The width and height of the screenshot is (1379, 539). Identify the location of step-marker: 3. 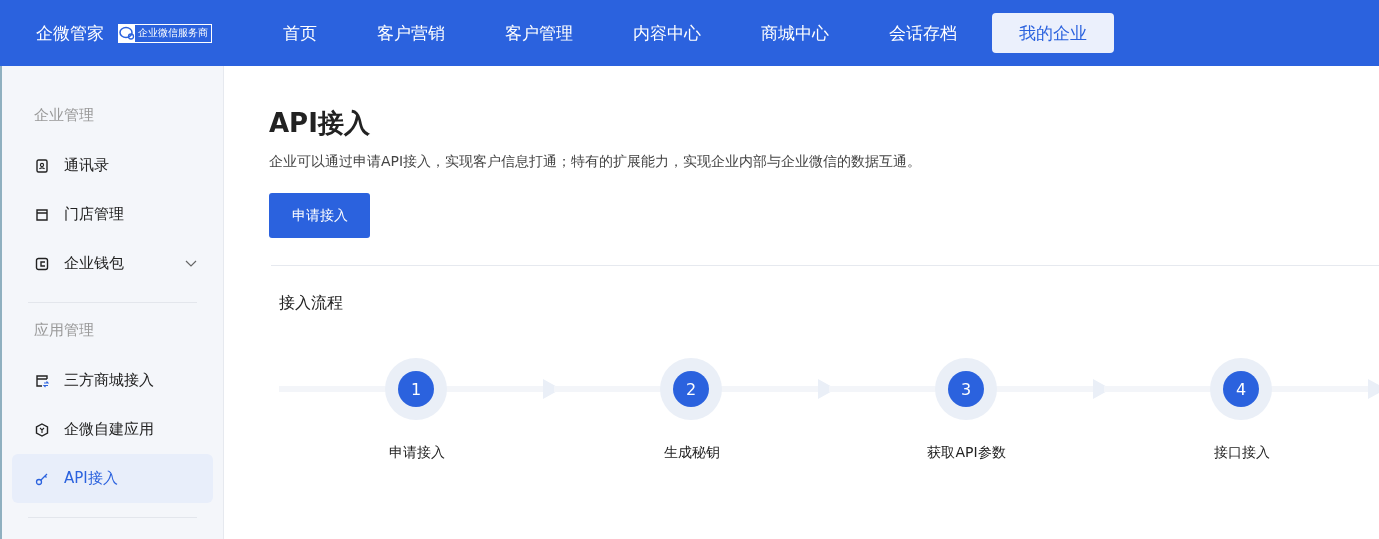
(966, 389).